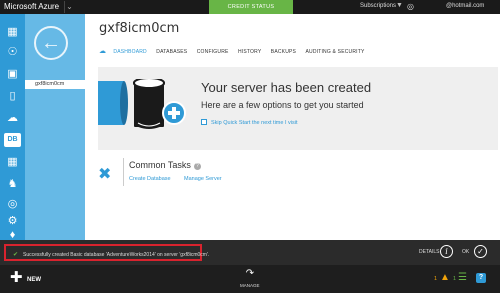 The image size is (500, 293). What do you see at coordinates (399, 5) in the screenshot?
I see `filter-icon: ▼` at bounding box center [399, 5].